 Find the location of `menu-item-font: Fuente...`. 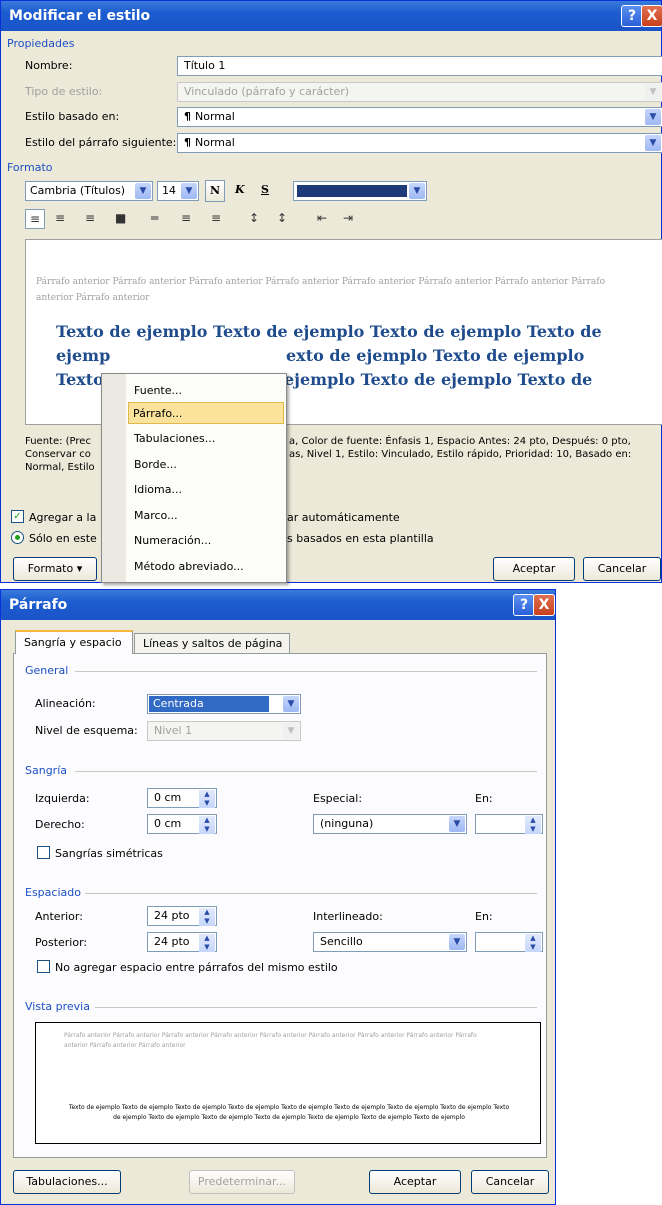

menu-item-font: Fuente... is located at coordinates (194, 390).